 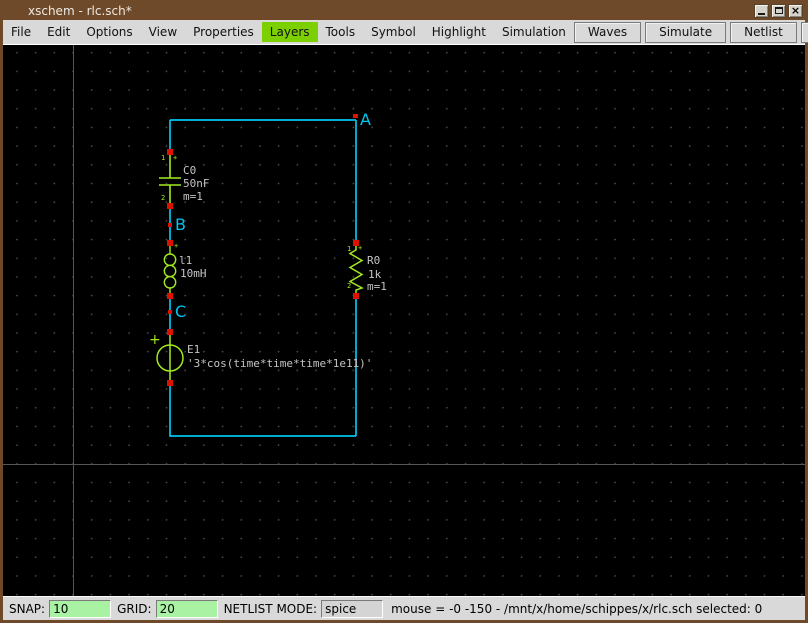 What do you see at coordinates (175, 158) in the screenshot?
I see `capacitor-plus-mark: +` at bounding box center [175, 158].